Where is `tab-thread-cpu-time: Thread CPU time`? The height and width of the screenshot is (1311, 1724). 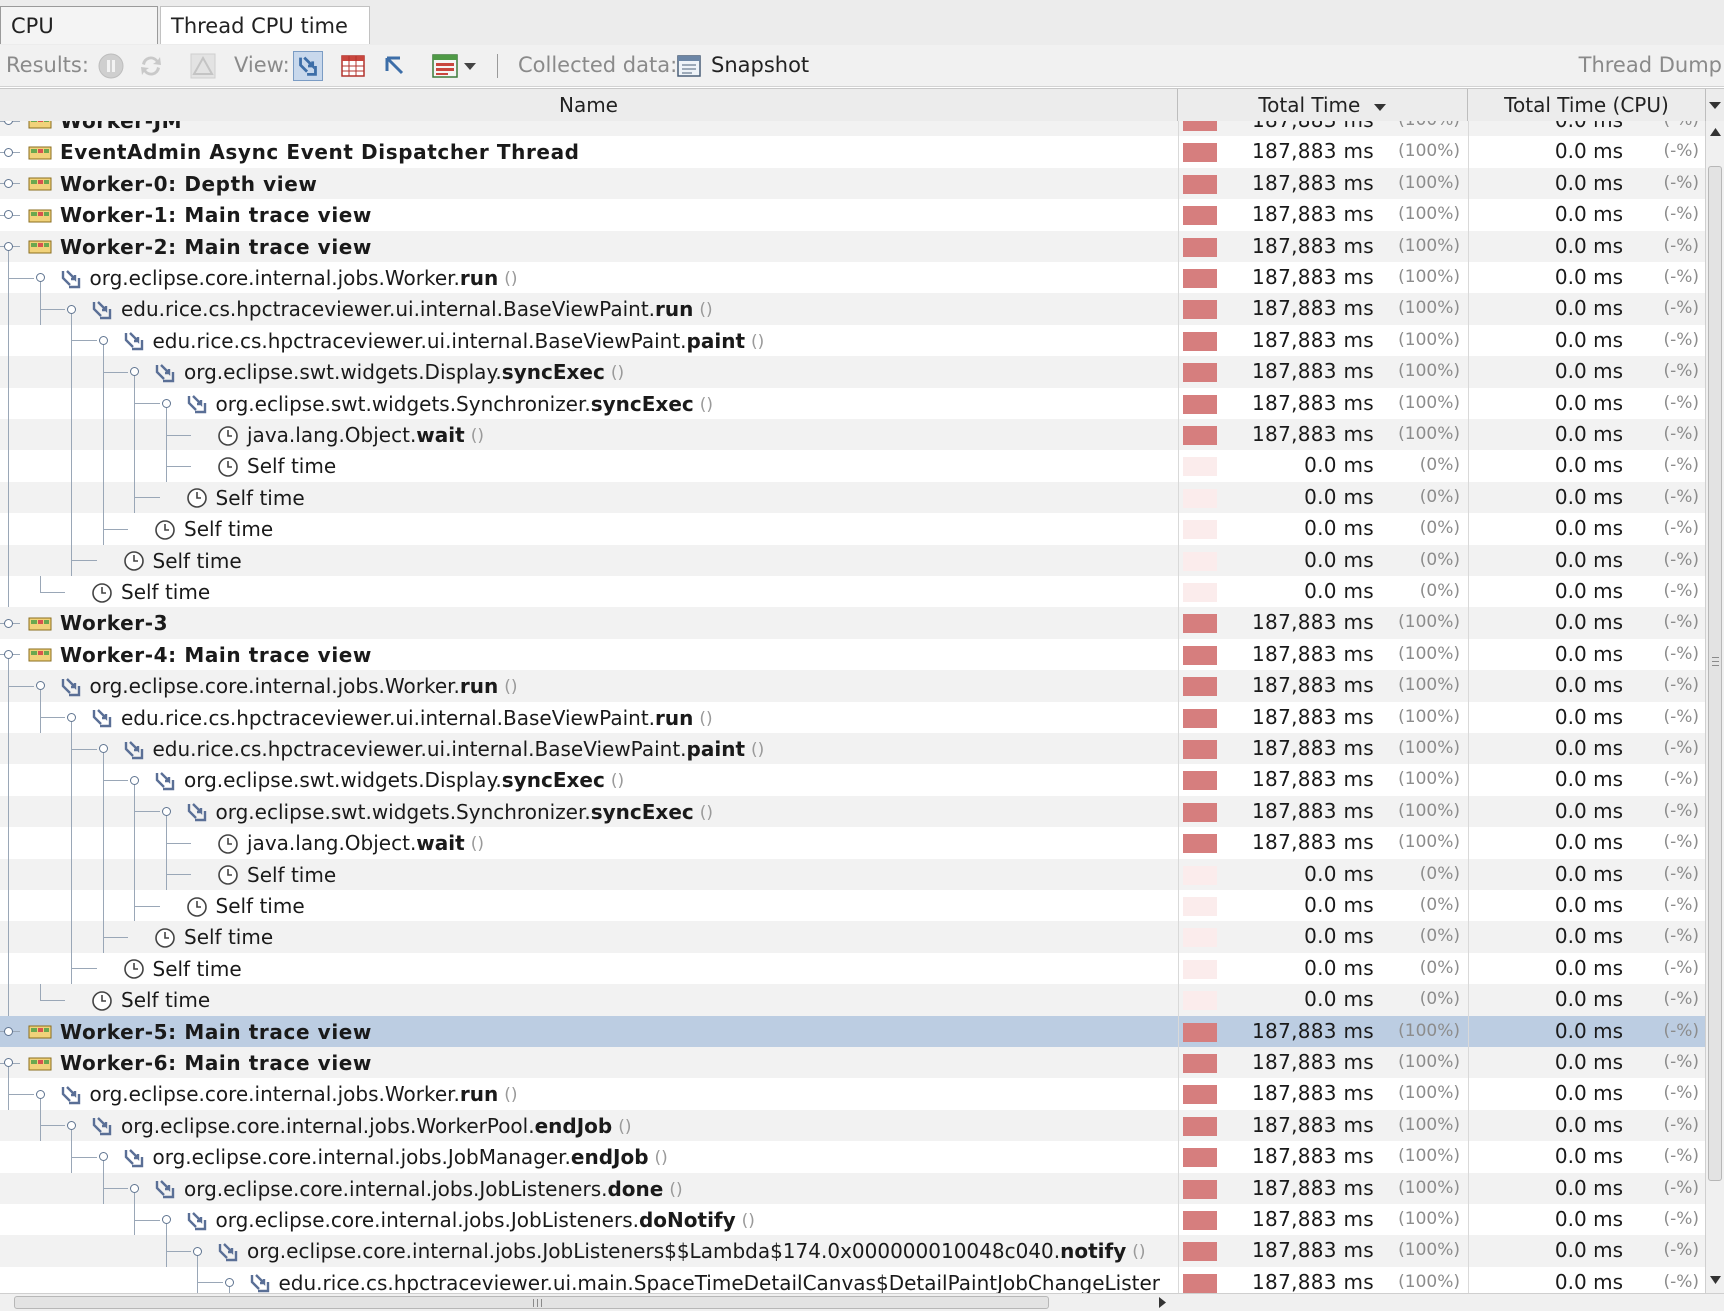 tab-thread-cpu-time: Thread CPU time is located at coordinates (265, 25).